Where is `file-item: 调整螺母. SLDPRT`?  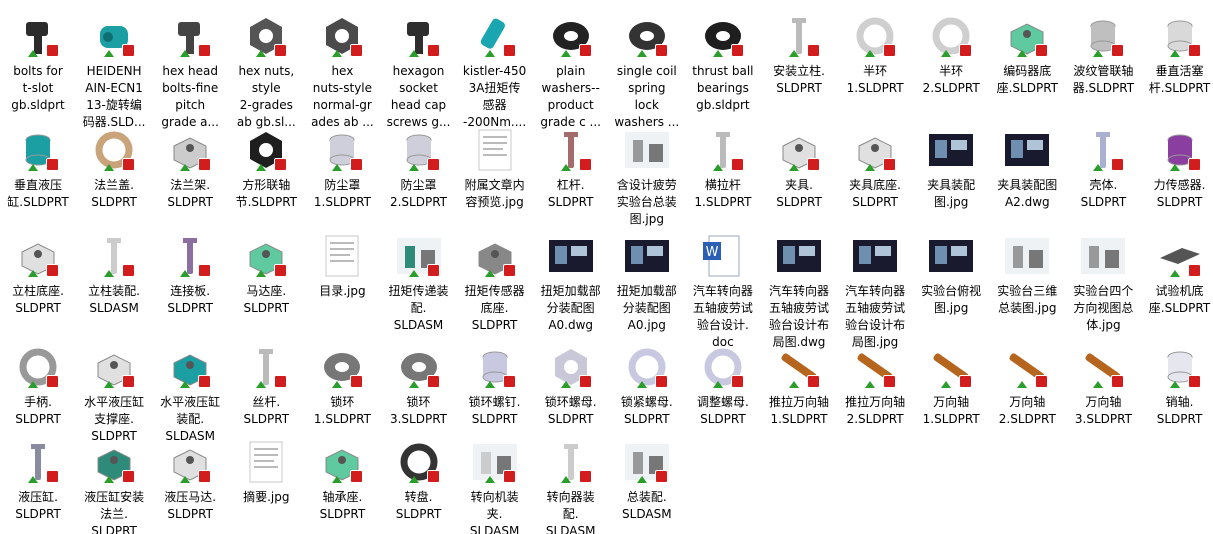 file-item: 调整螺母. SLDPRT is located at coordinates (723, 385).